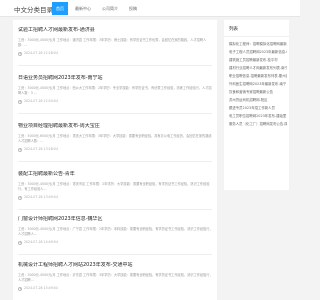  I want to click on article-title: 机械设计工程师招聘人才网站2023年发布-交通中站, so click(116, 265).